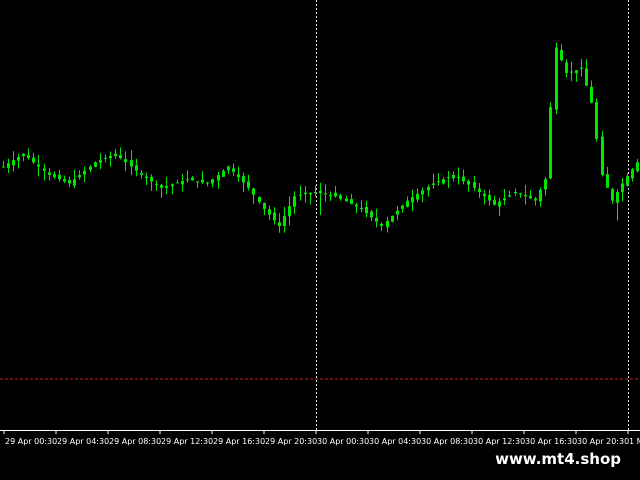  Describe the element at coordinates (395, 441) in the screenshot. I see `x-tick-label: 30 Apr 04:30` at that location.